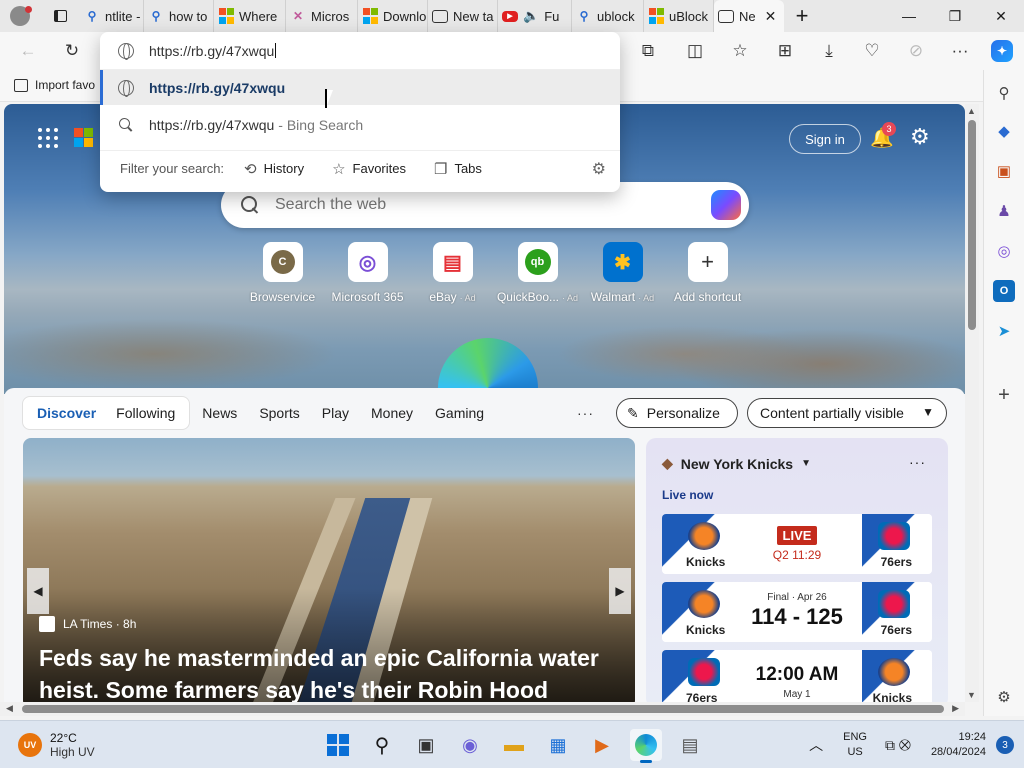  What do you see at coordinates (360, 124) in the screenshot?
I see `suggestion-bing-search: https://rb.gy/47xwqu - Bing Search` at bounding box center [360, 124].